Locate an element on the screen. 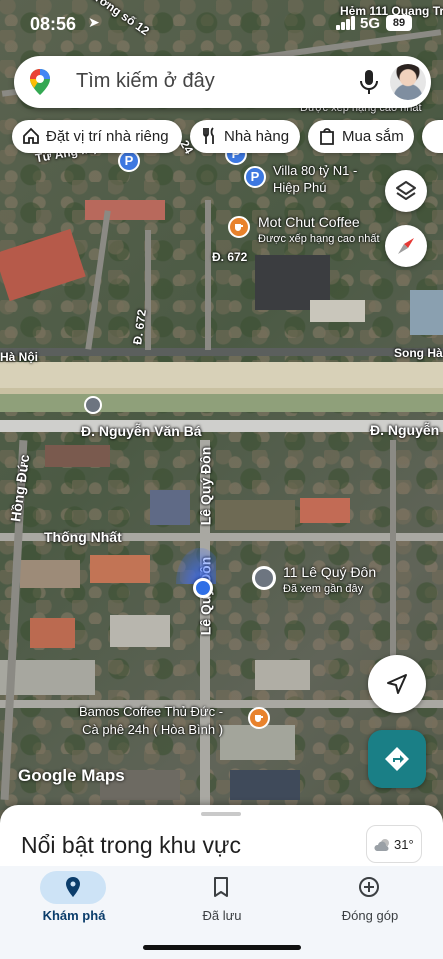 Image resolution: width=443 pixels, height=959 pixels. google-maps-watermark: Google Maps is located at coordinates (71, 775).